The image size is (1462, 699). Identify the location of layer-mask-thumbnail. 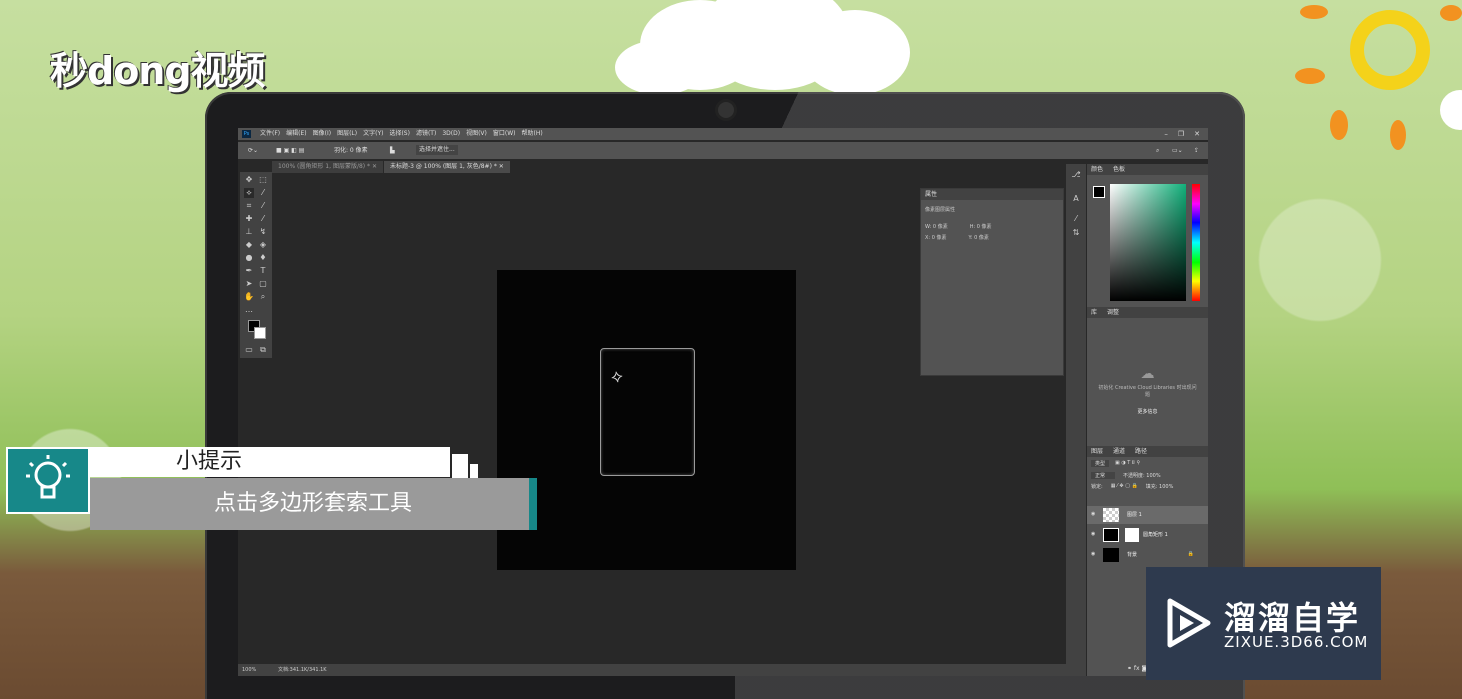
(1132, 535).